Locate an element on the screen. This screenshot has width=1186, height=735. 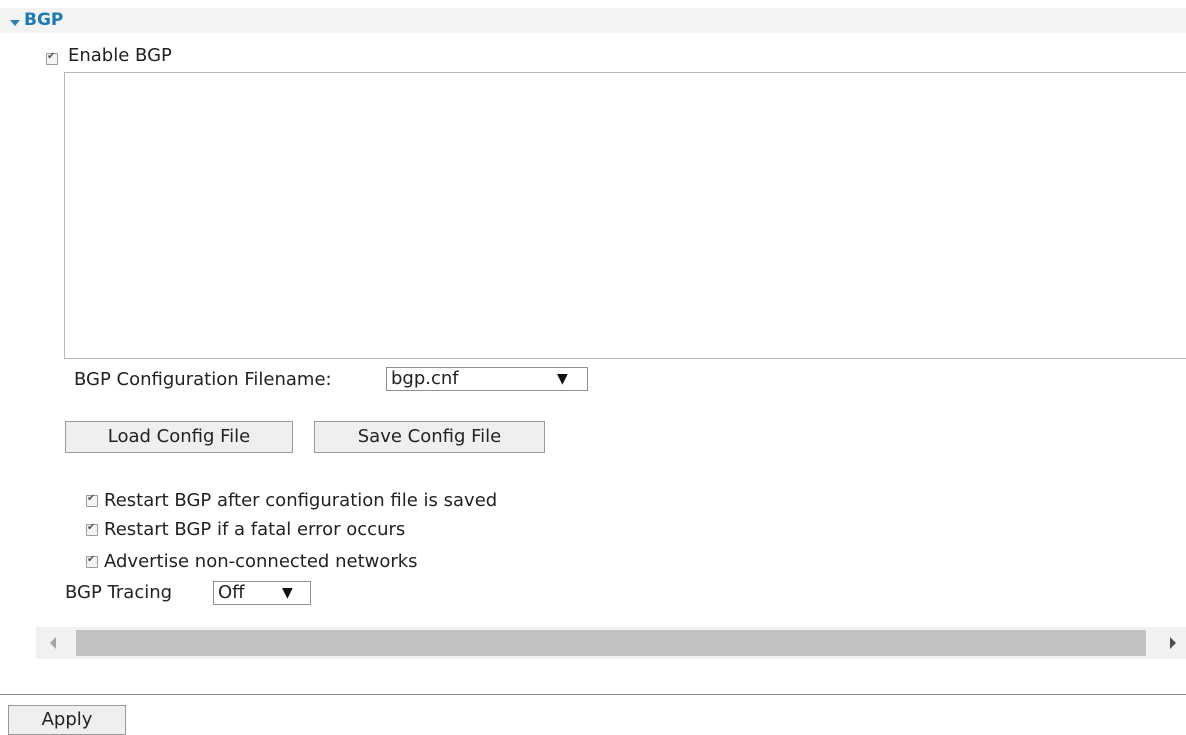
horizontal-scrollbar is located at coordinates (611, 643).